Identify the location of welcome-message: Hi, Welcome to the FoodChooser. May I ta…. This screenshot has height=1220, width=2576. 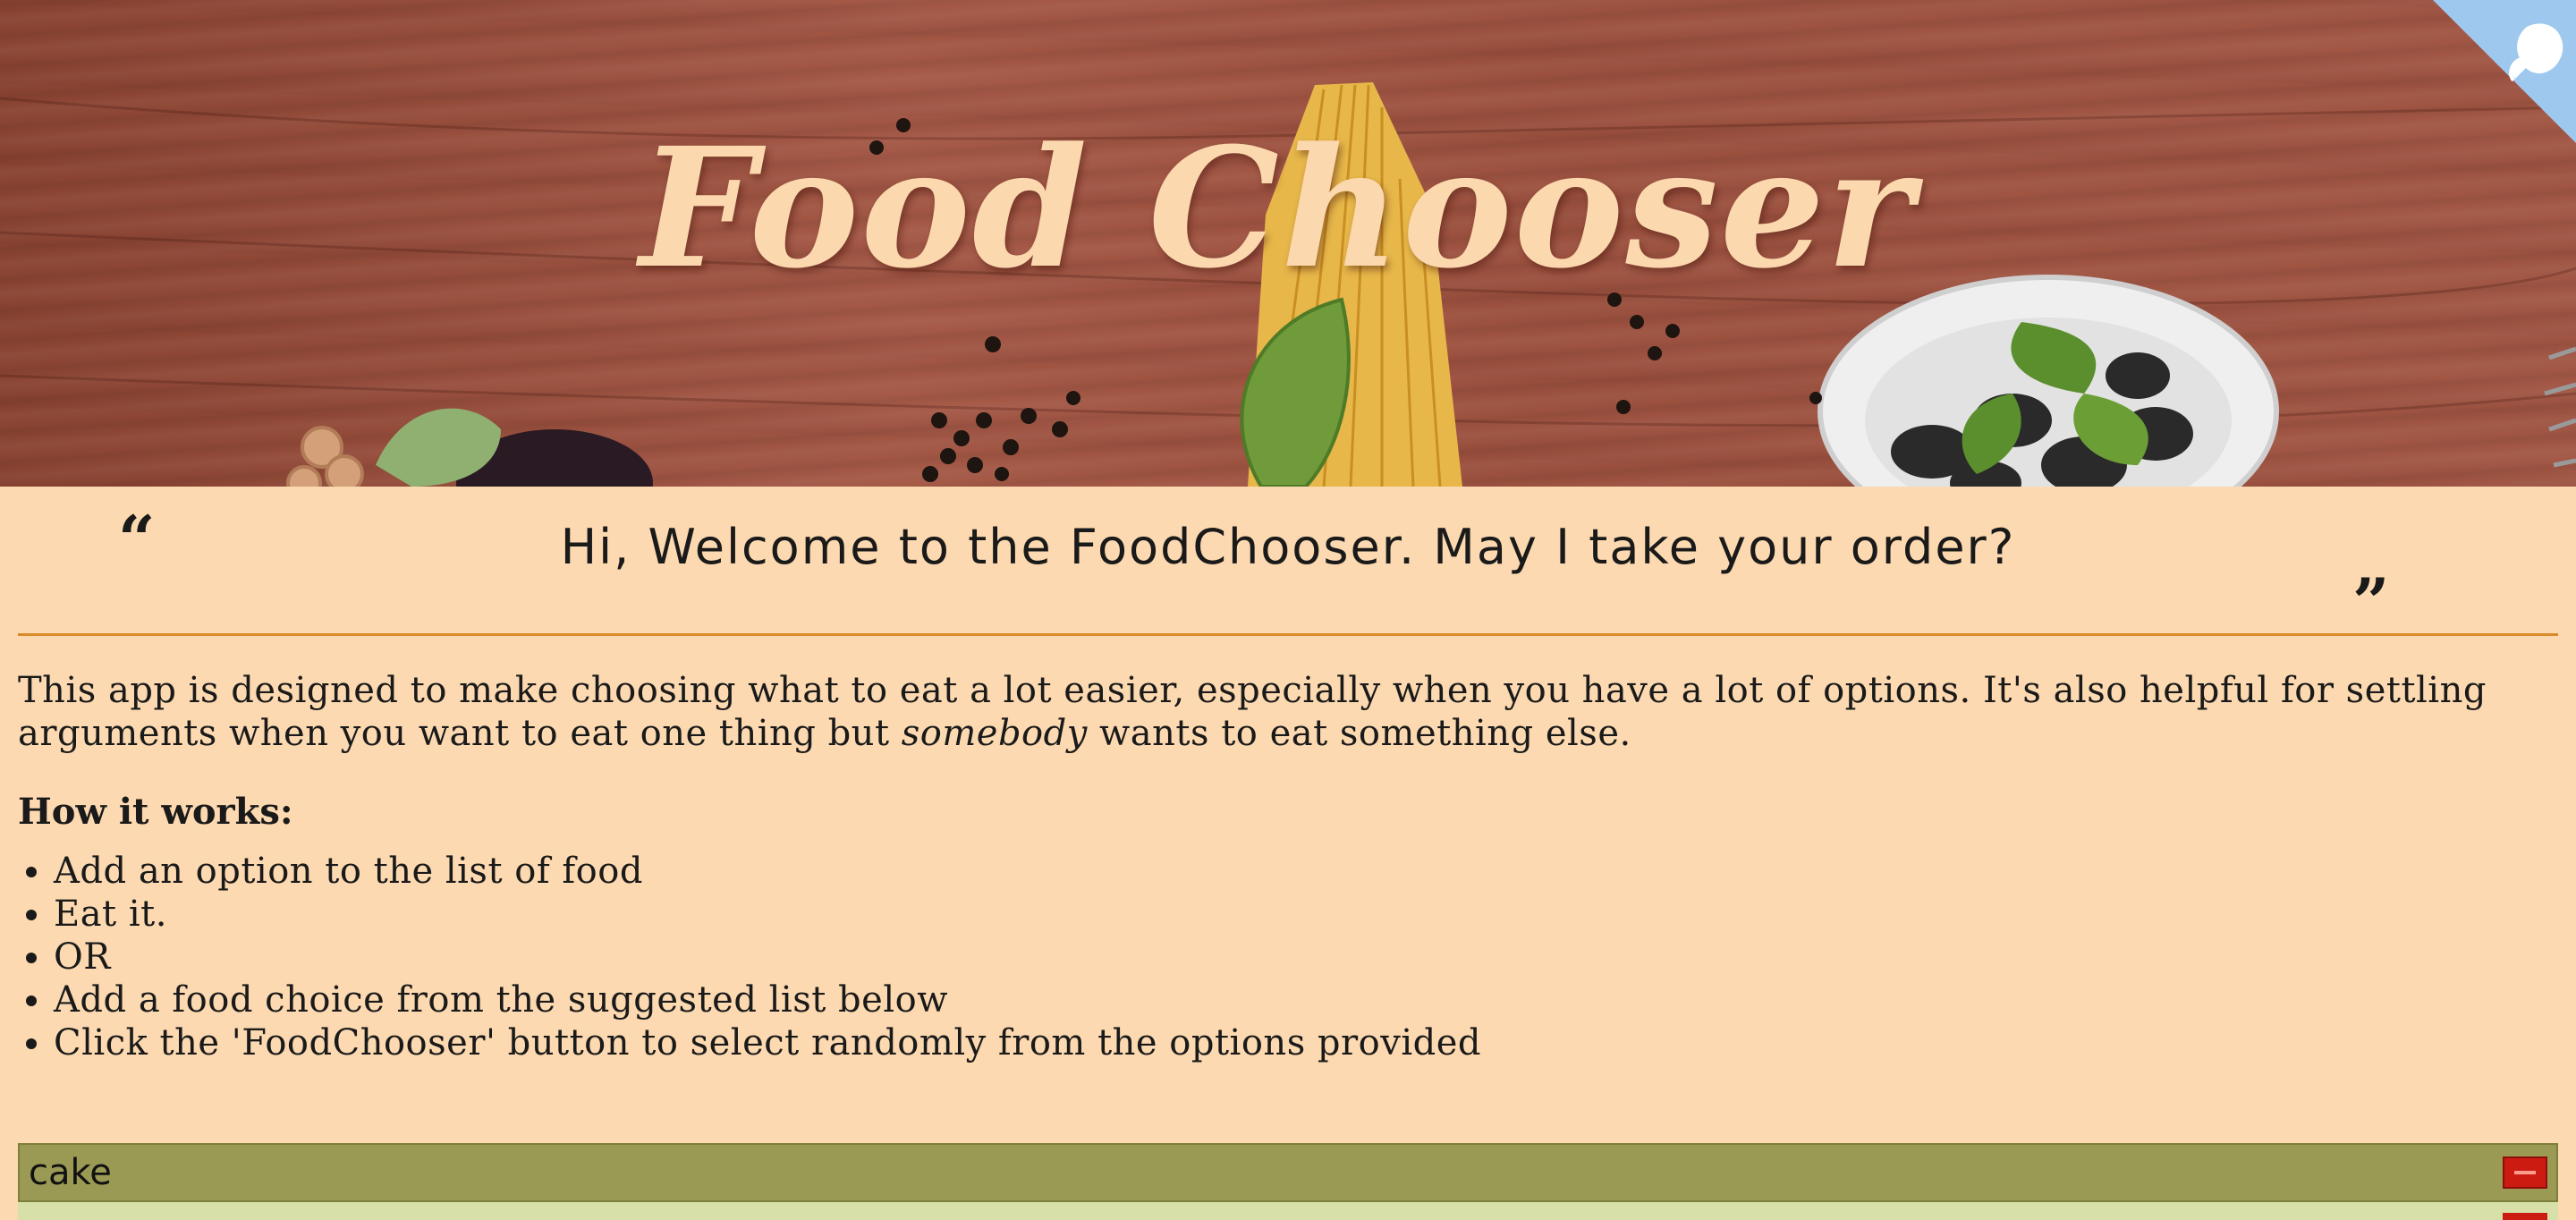
(1288, 547).